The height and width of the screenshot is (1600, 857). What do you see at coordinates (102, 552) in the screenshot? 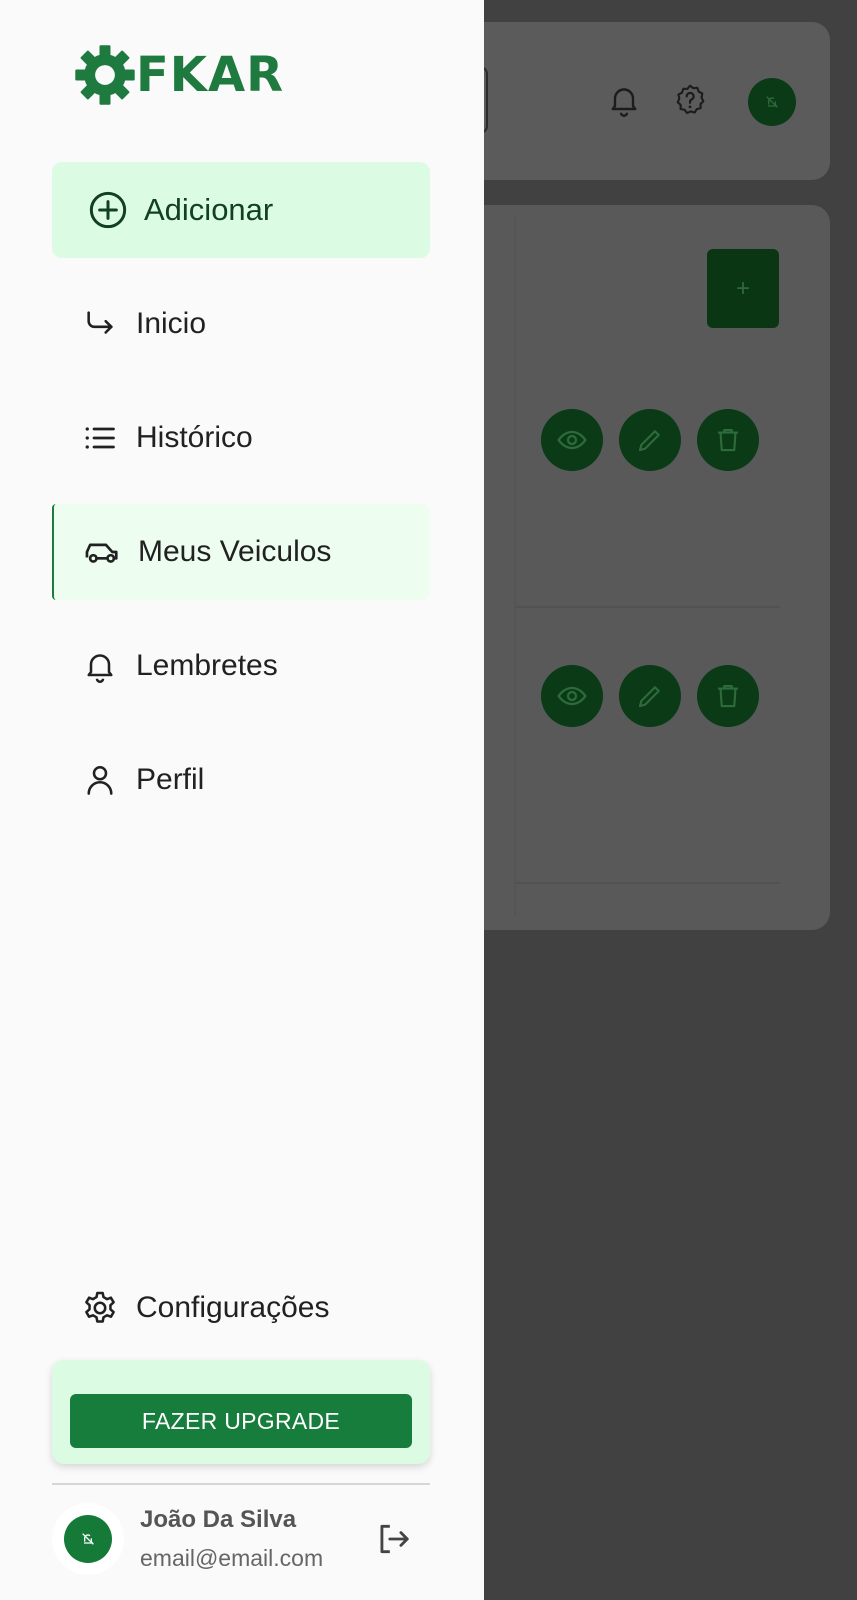
I see `car-icon` at bounding box center [102, 552].